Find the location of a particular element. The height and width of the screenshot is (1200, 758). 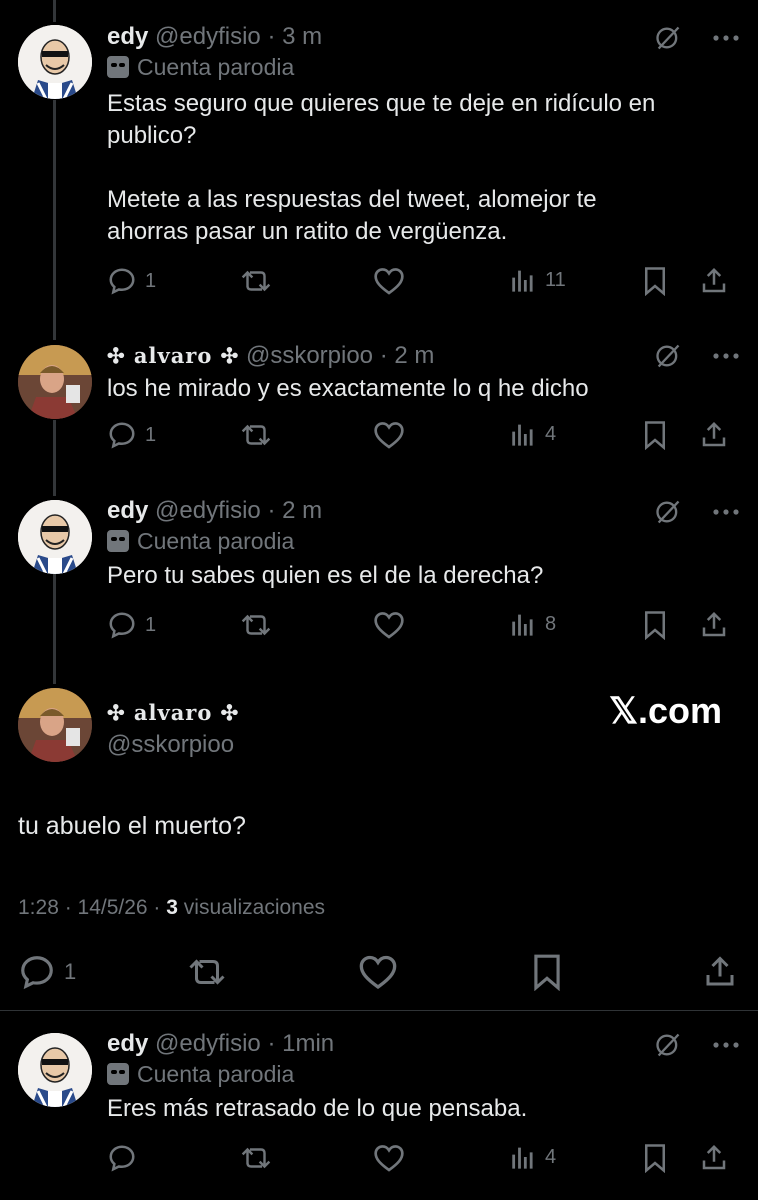

tweet-text: tu abuelo el muerto? is located at coordinates (132, 826).